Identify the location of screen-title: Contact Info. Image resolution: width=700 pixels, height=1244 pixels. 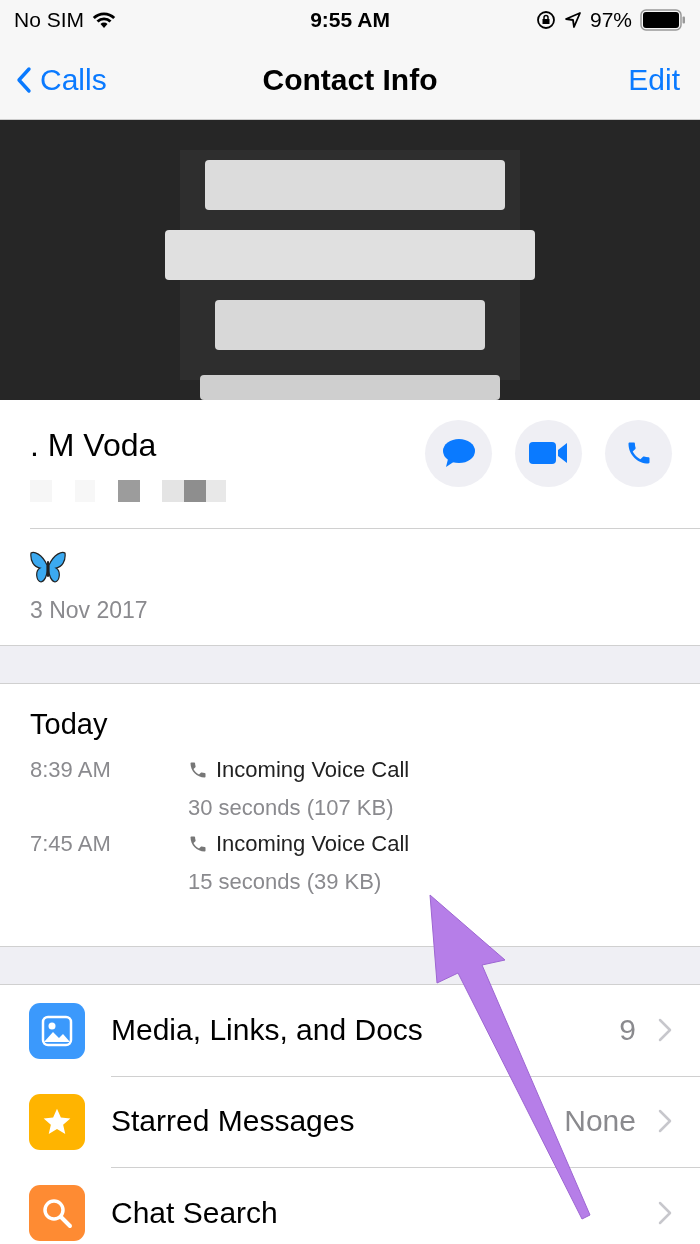
(350, 79).